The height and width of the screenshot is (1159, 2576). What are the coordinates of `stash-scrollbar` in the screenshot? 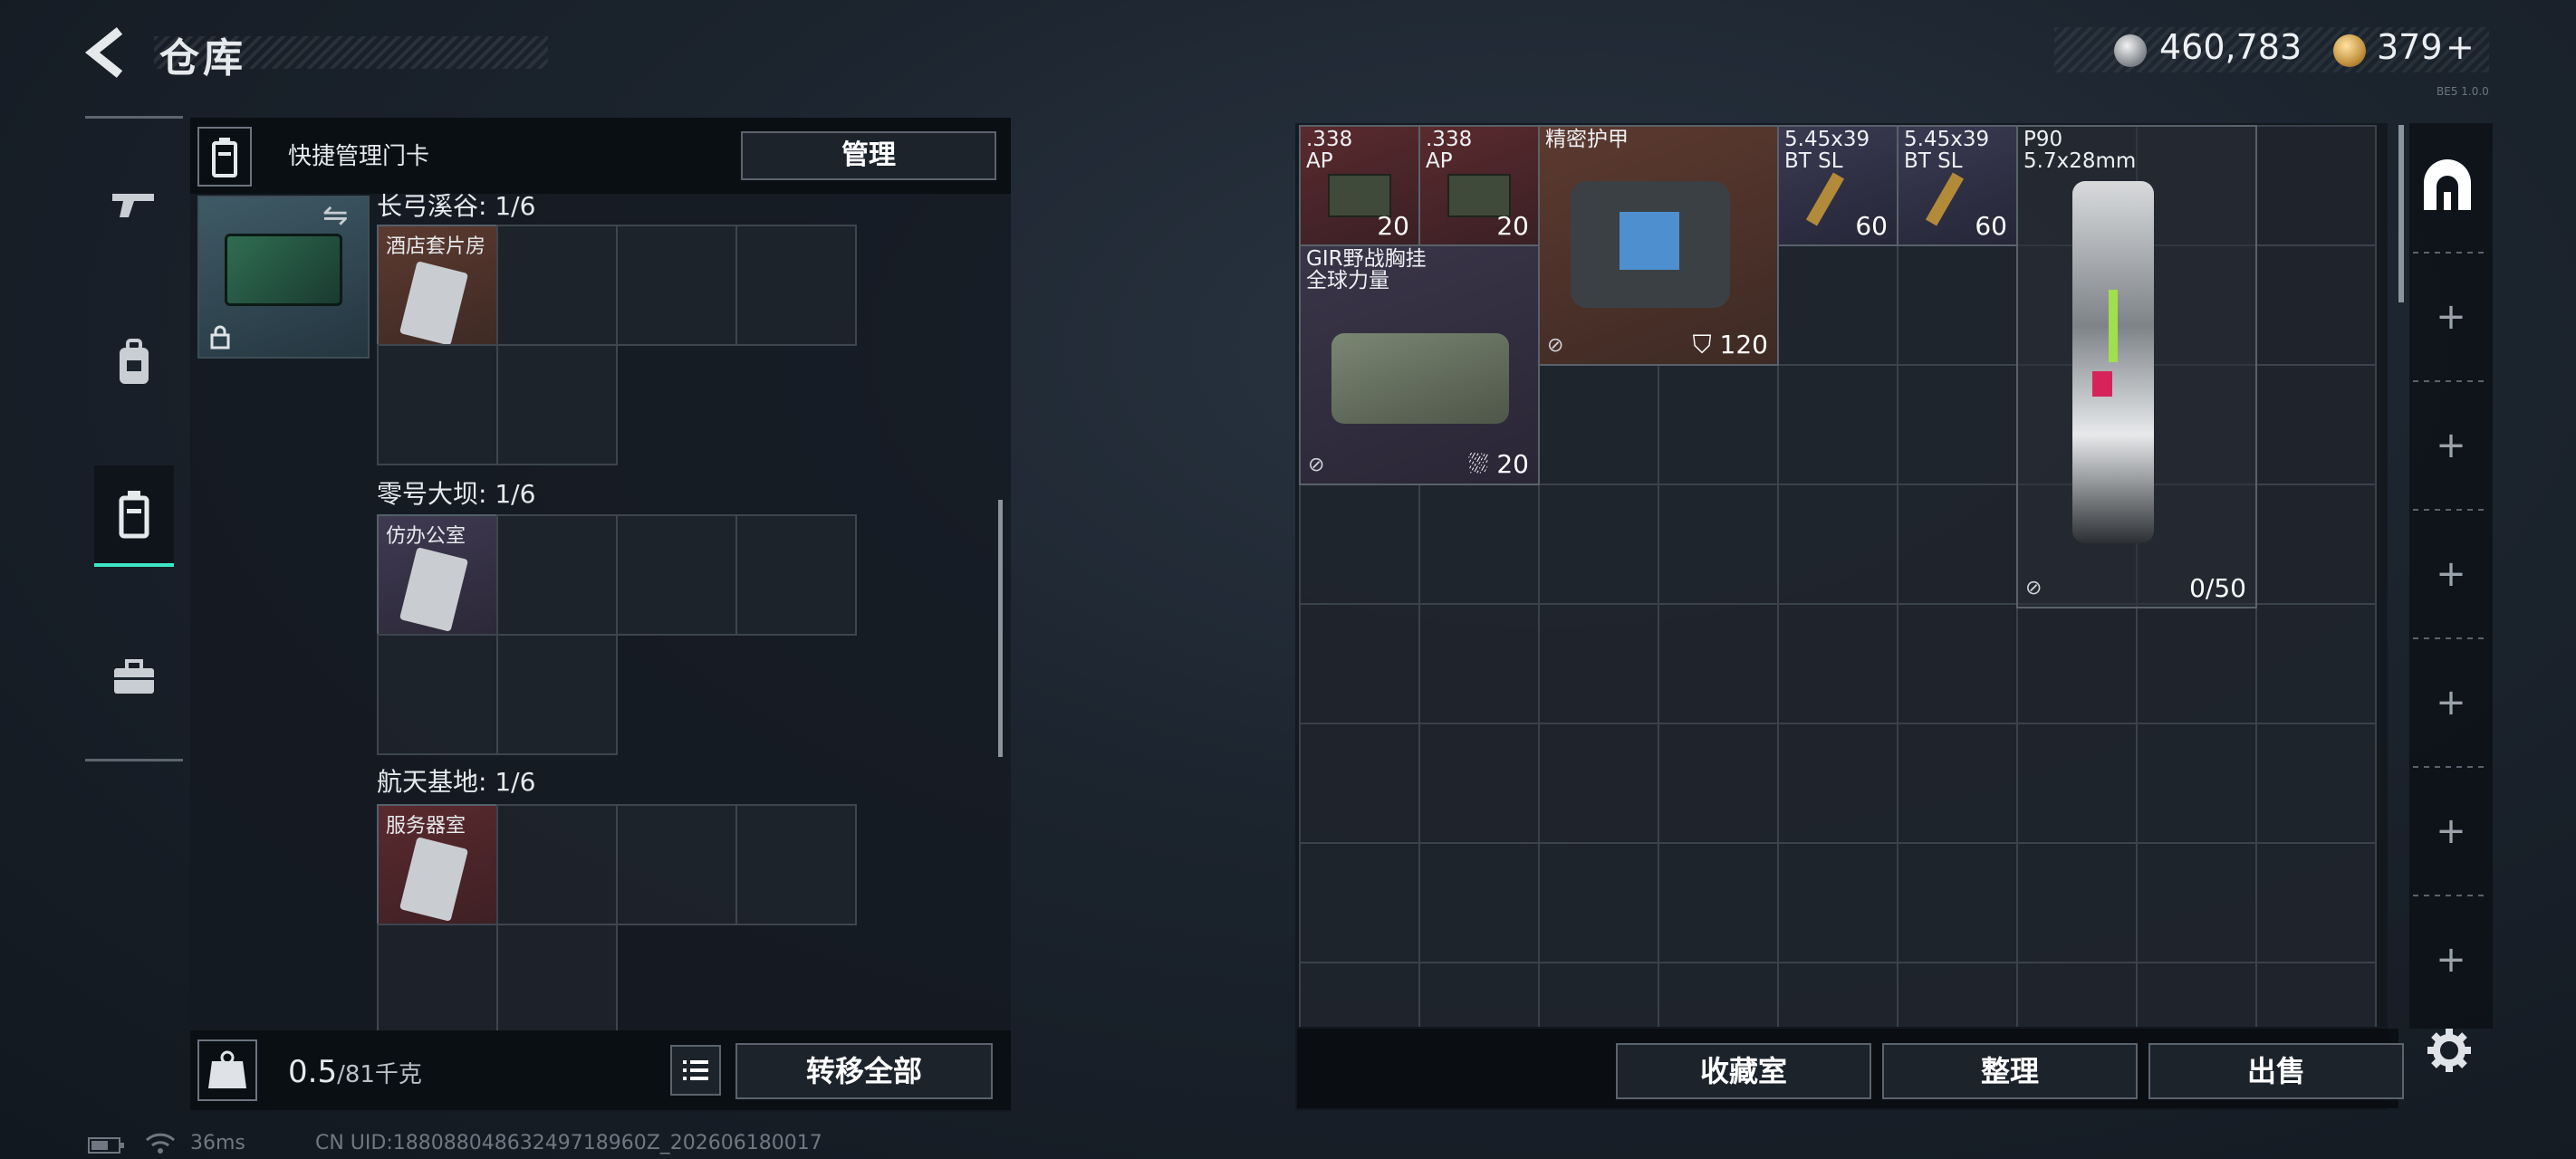 It's located at (2401, 213).